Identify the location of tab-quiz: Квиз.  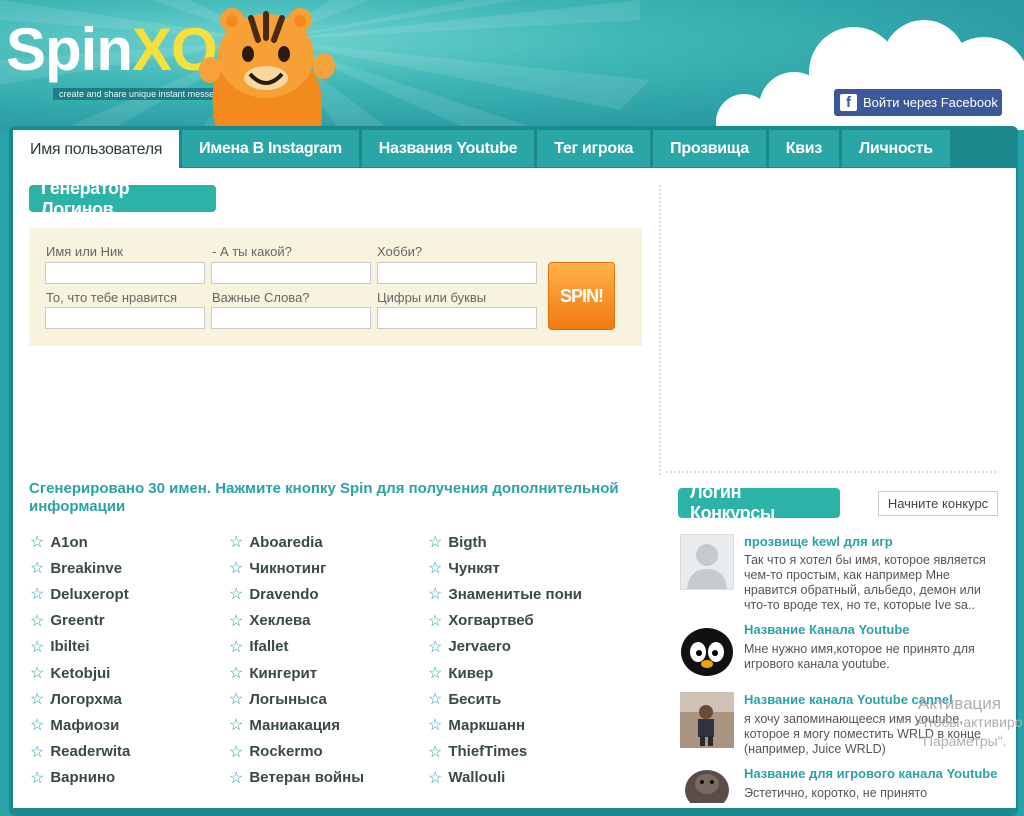
(803, 148).